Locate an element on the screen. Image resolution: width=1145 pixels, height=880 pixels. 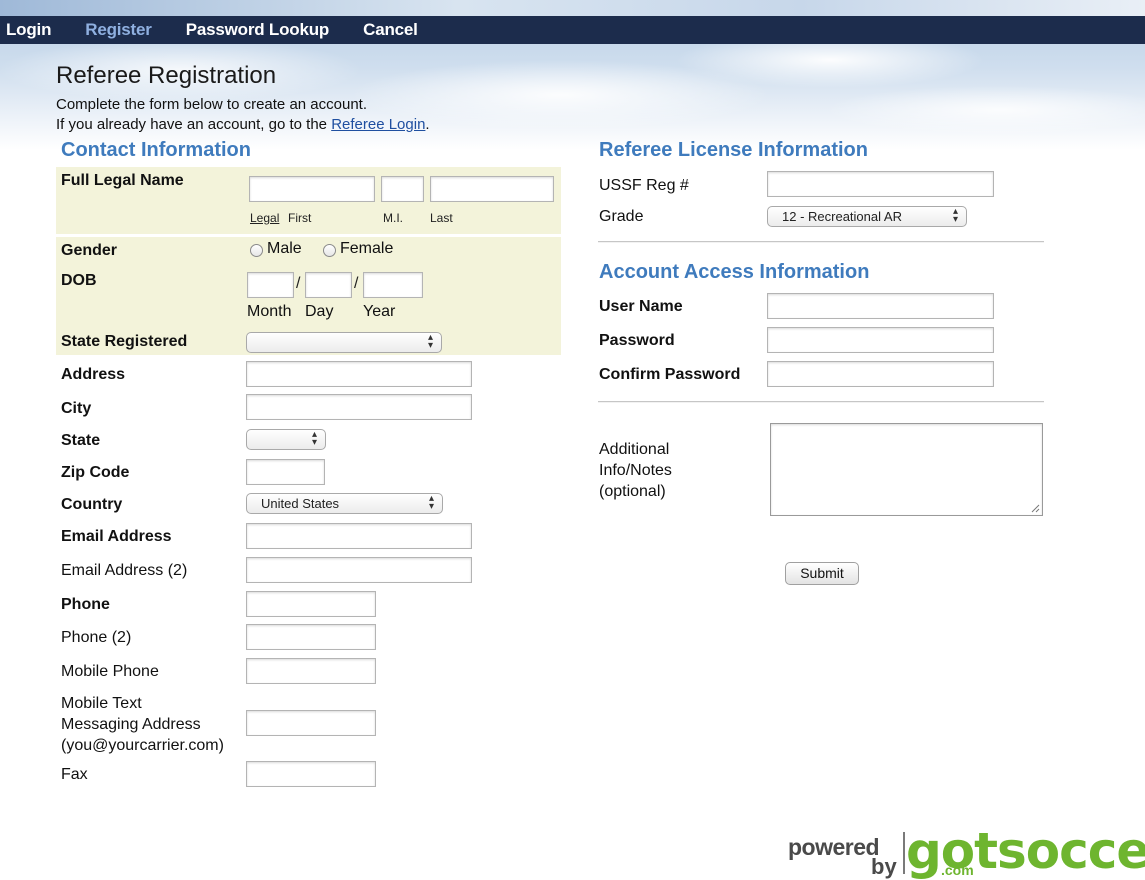
mobile-text-label-line-3: (you@yourcarrier.com) is located at coordinates (142, 745).